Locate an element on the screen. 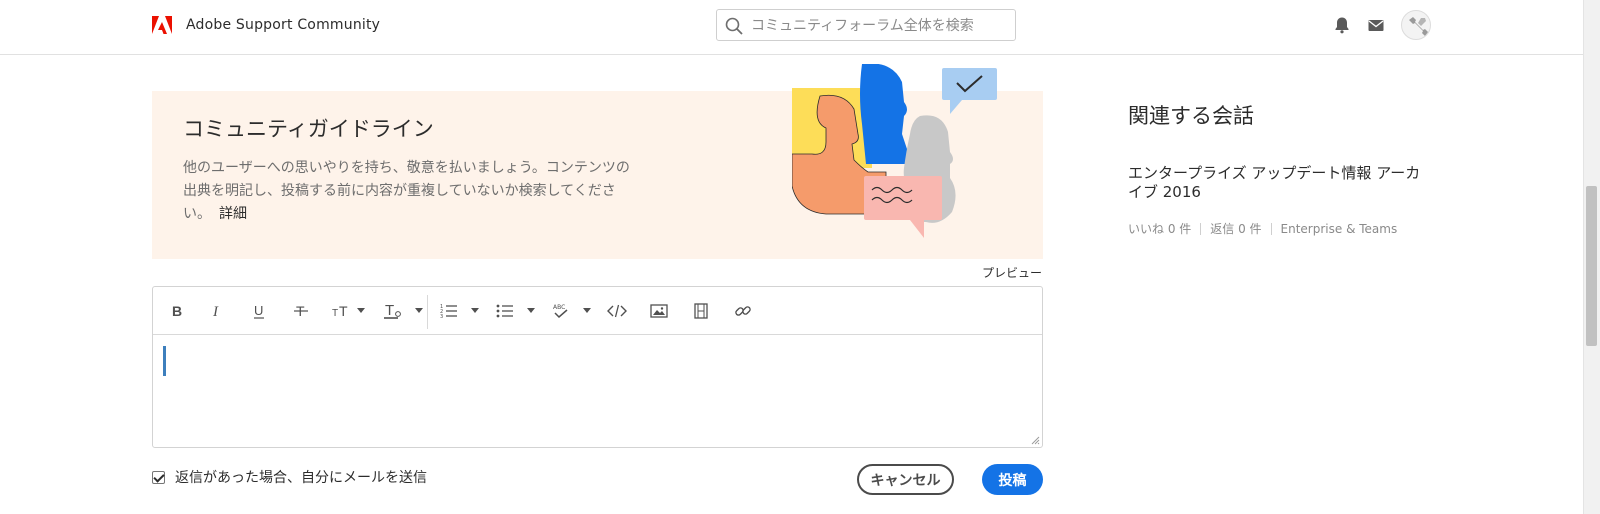  font-size-icon: TT is located at coordinates (340, 311).